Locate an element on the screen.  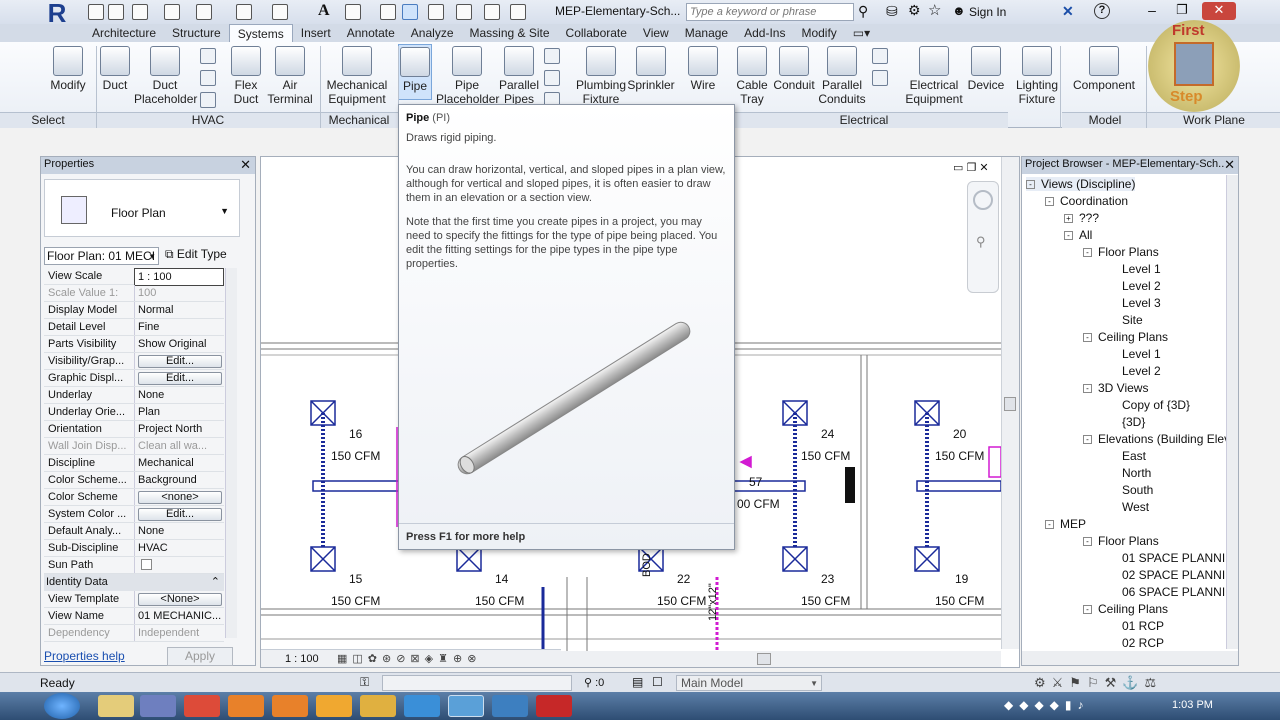
browser-node: Level 2 is located at coordinates (1133, 371).